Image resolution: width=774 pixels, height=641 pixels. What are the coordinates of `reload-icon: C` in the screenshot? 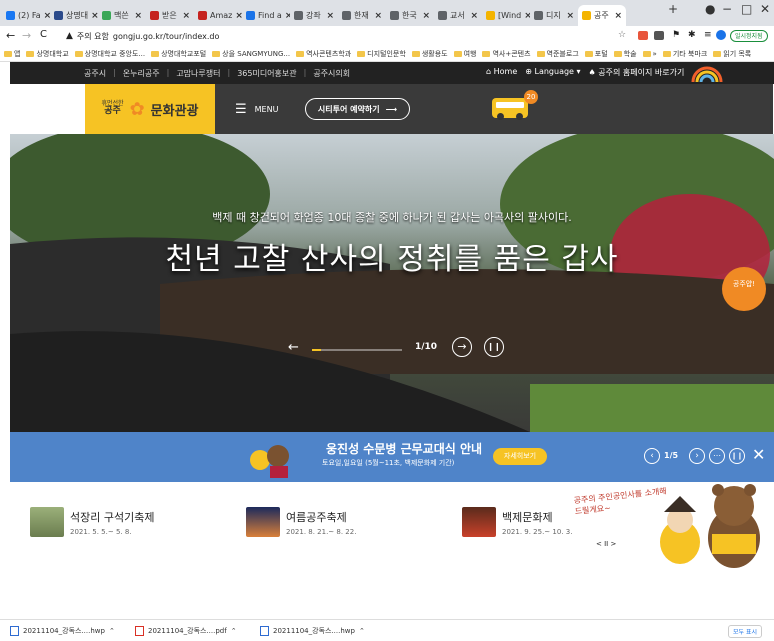 It's located at (43, 34).